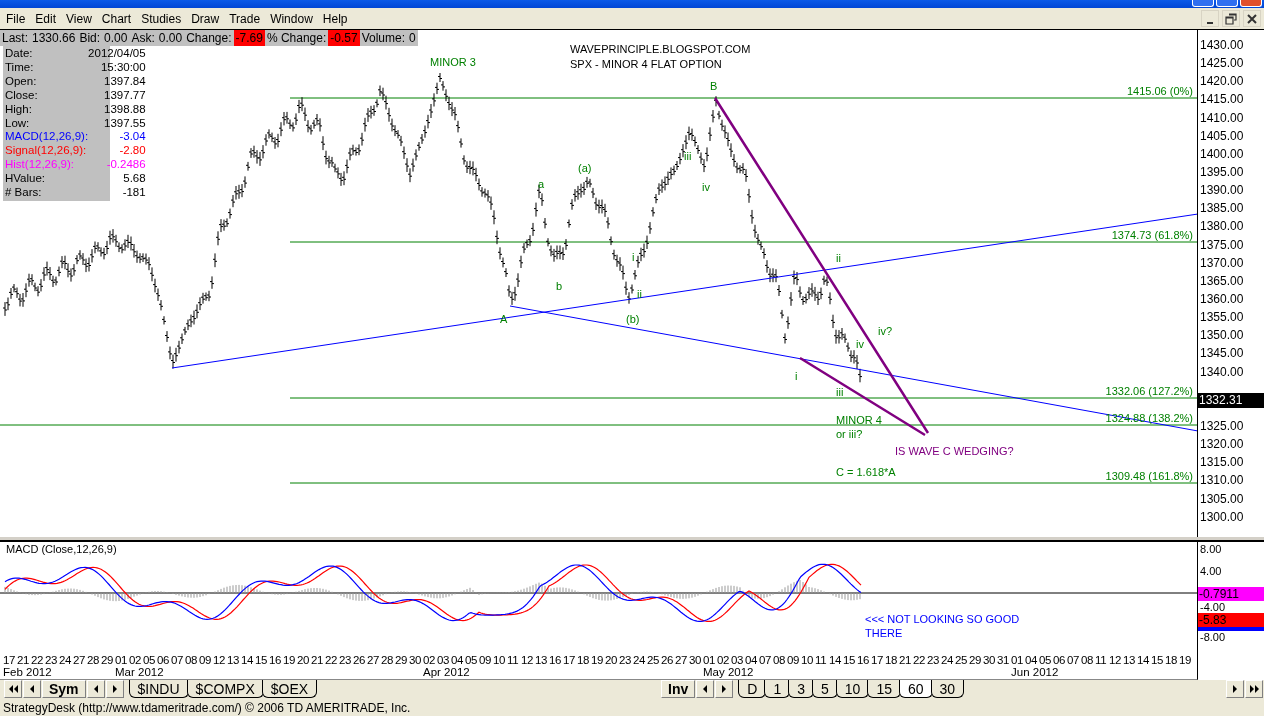 Image resolution: width=1264 pixels, height=716 pixels. What do you see at coordinates (336, 18) in the screenshot?
I see `menu-item: Help` at bounding box center [336, 18].